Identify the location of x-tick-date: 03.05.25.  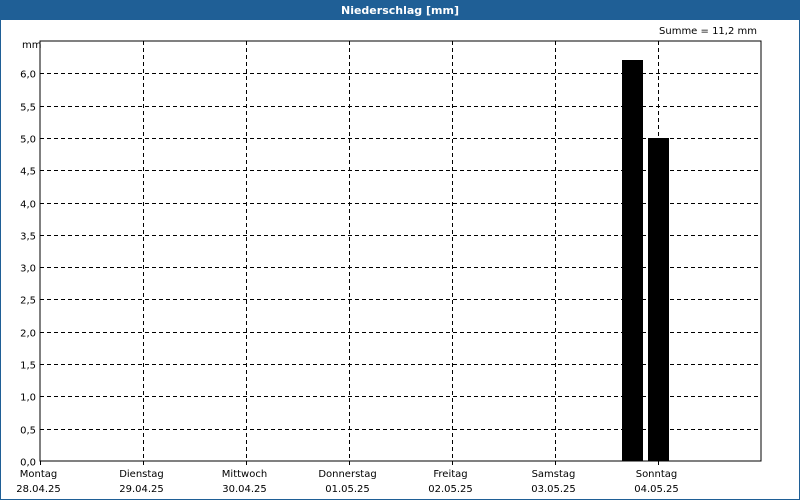
(553, 489).